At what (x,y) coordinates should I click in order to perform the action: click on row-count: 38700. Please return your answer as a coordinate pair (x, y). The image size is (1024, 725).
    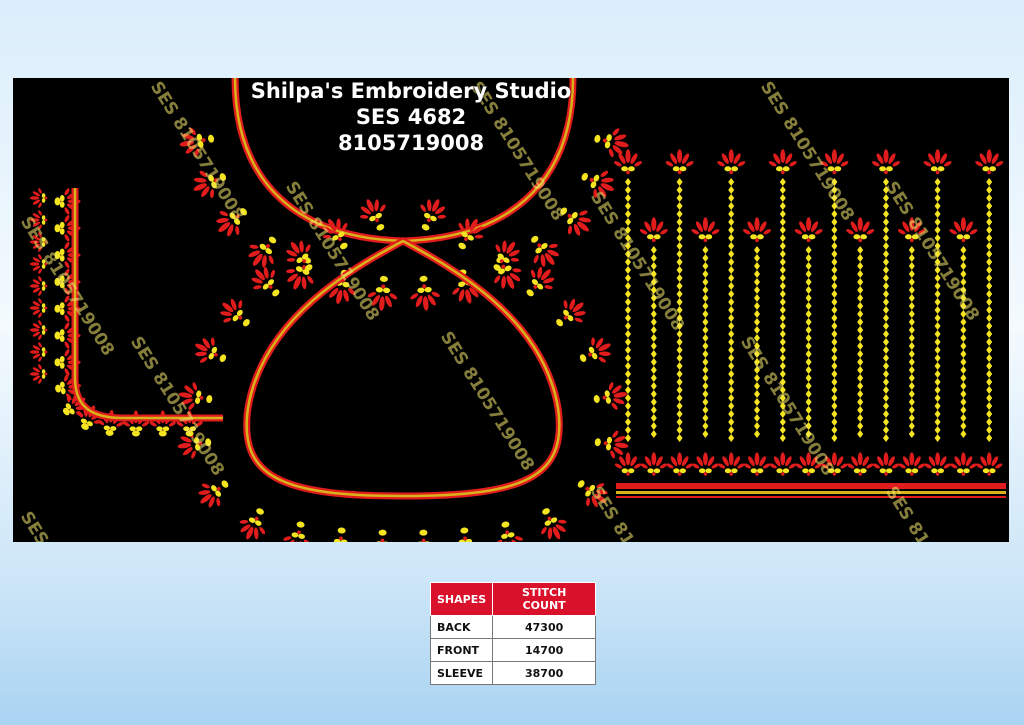
    Looking at the image, I should click on (544, 673).